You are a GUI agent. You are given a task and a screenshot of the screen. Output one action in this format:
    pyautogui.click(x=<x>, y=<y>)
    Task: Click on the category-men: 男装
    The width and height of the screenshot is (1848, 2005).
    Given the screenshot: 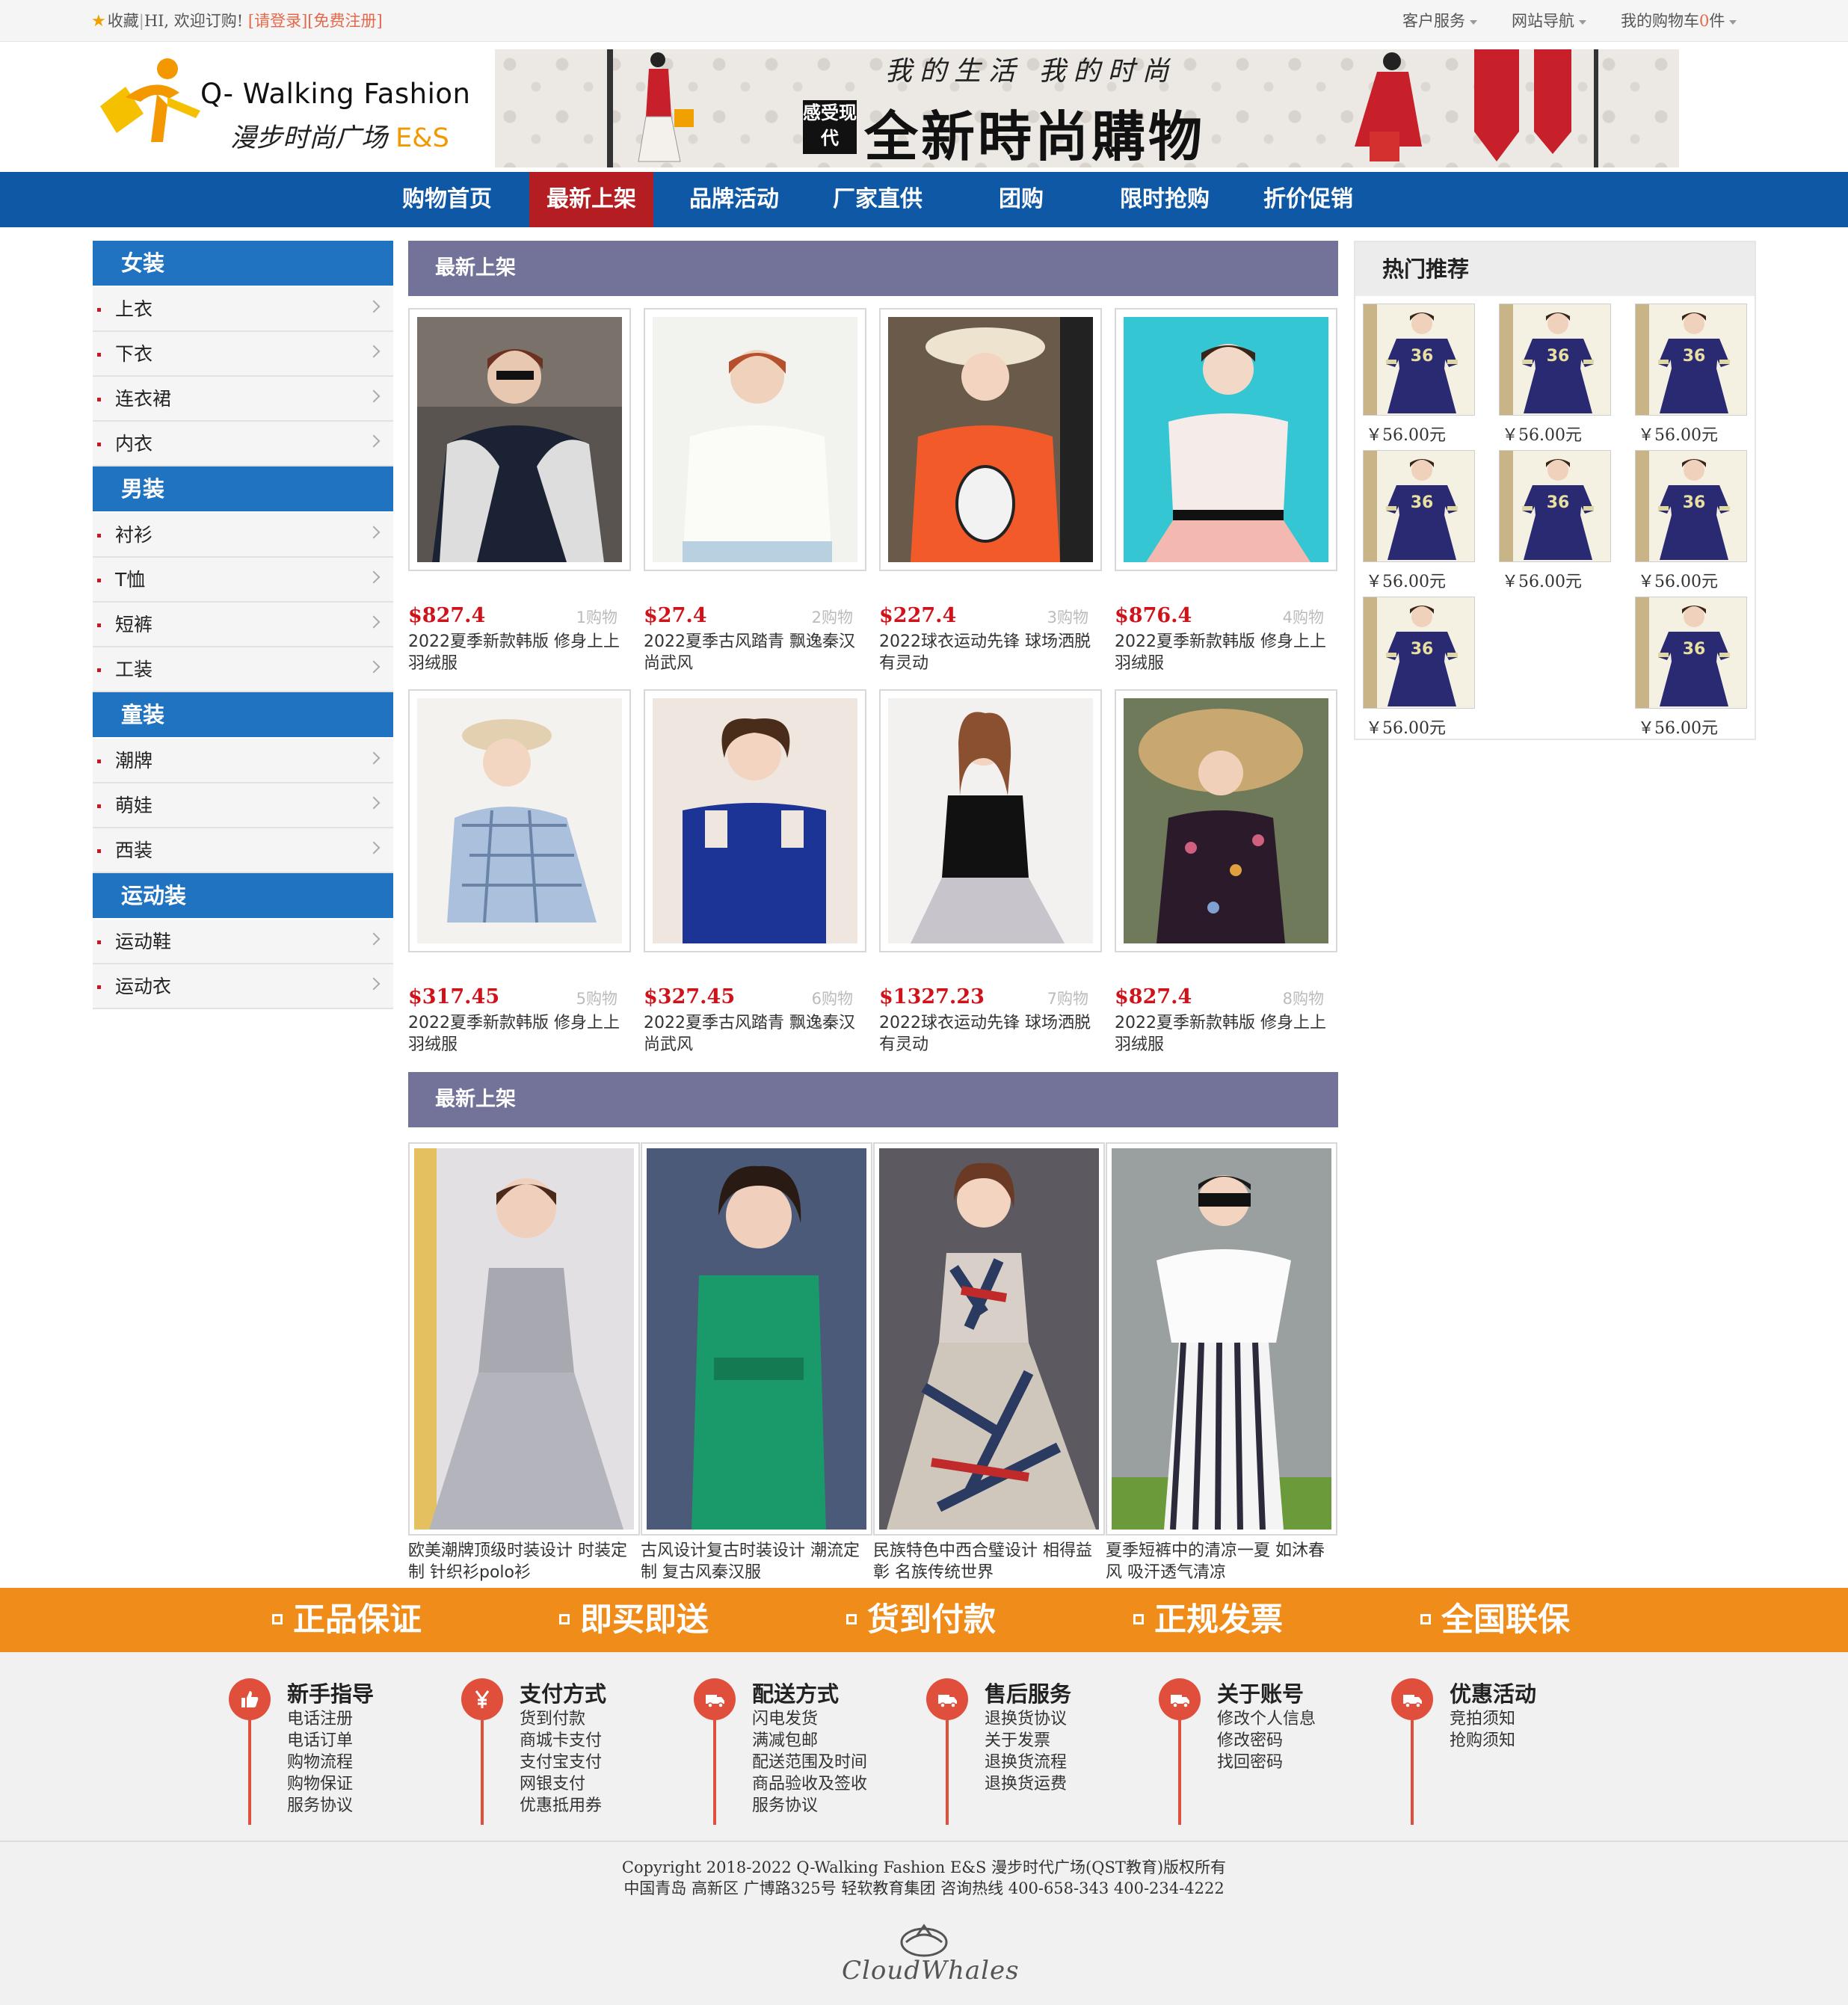 What is the action you would take?
    pyautogui.click(x=243, y=488)
    